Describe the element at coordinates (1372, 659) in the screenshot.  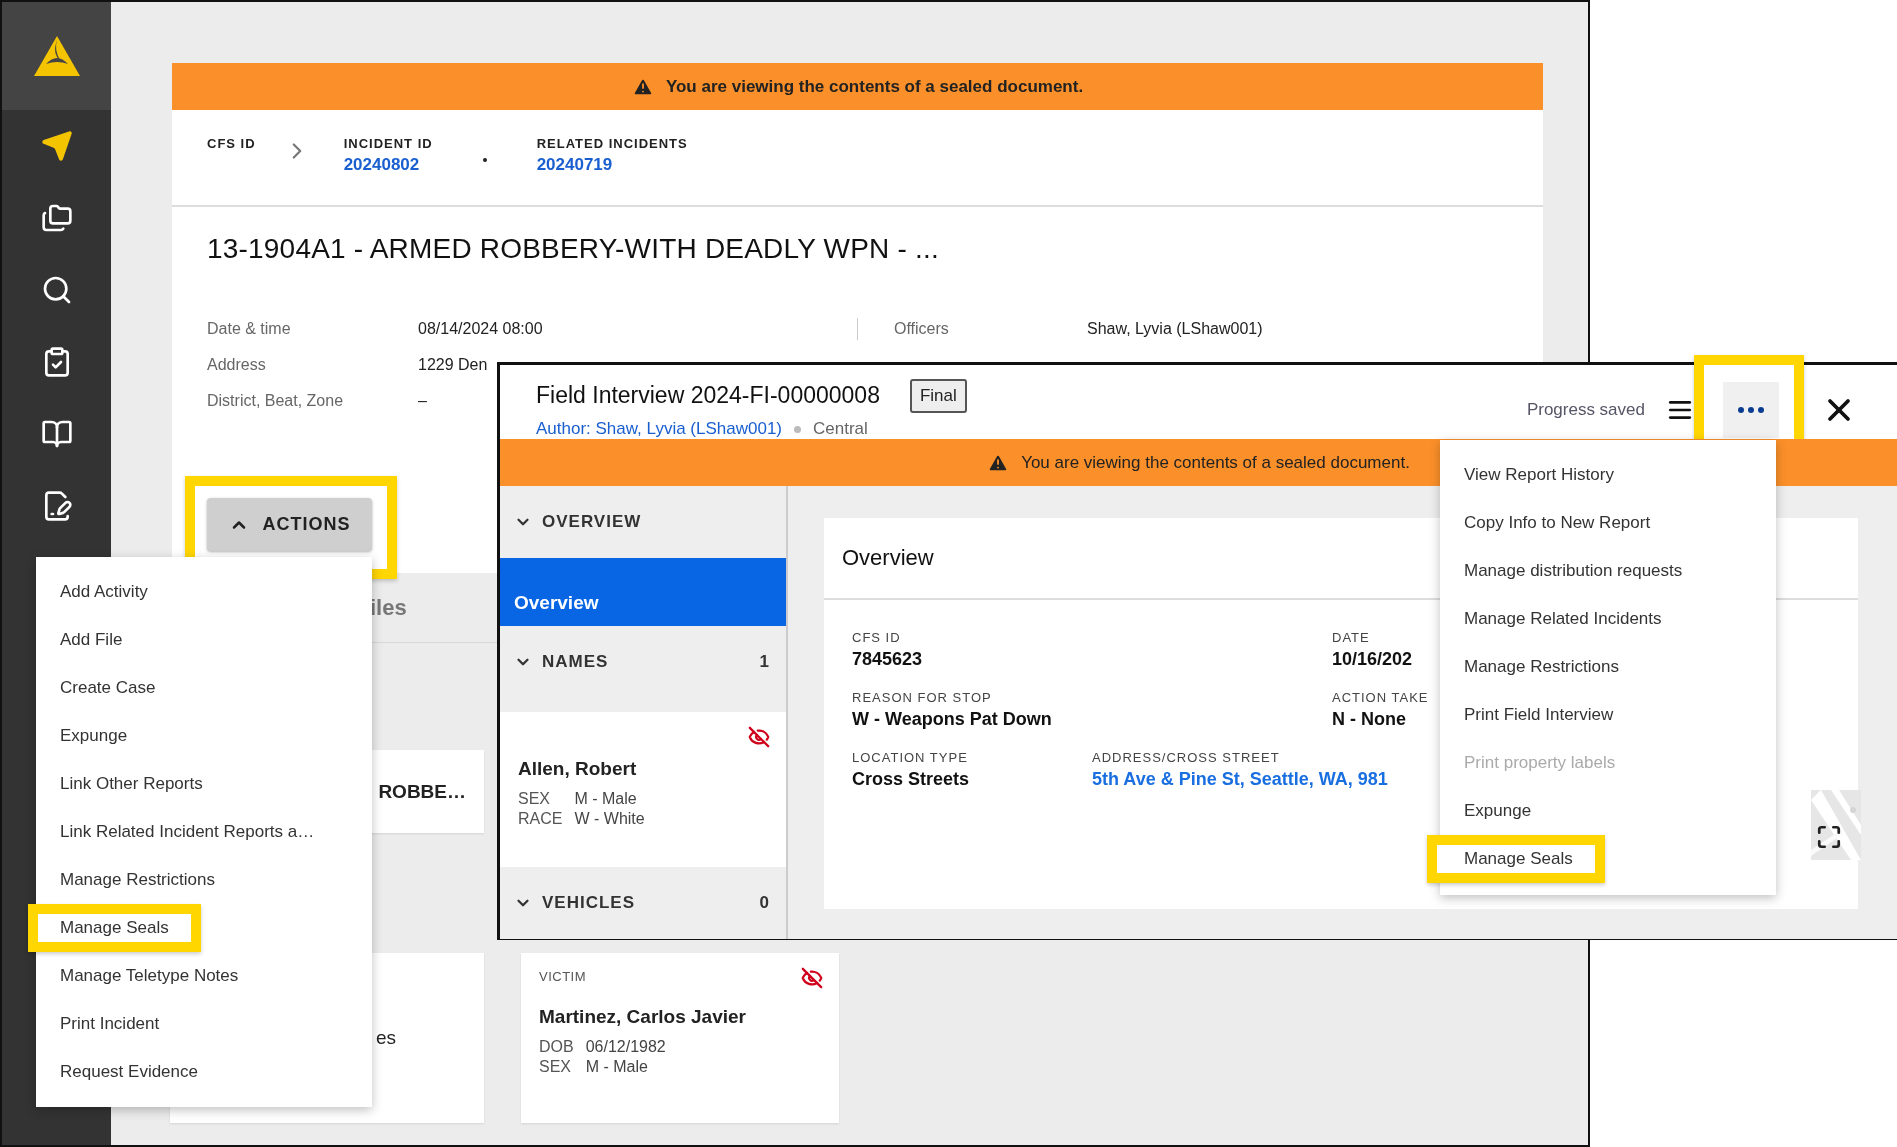
I see `field-value: 10/16/202` at that location.